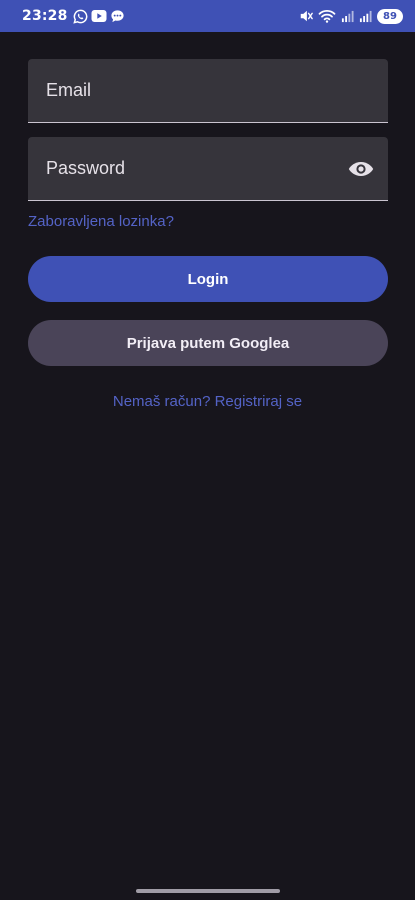  Describe the element at coordinates (208, 891) in the screenshot. I see `home-indicator` at that location.